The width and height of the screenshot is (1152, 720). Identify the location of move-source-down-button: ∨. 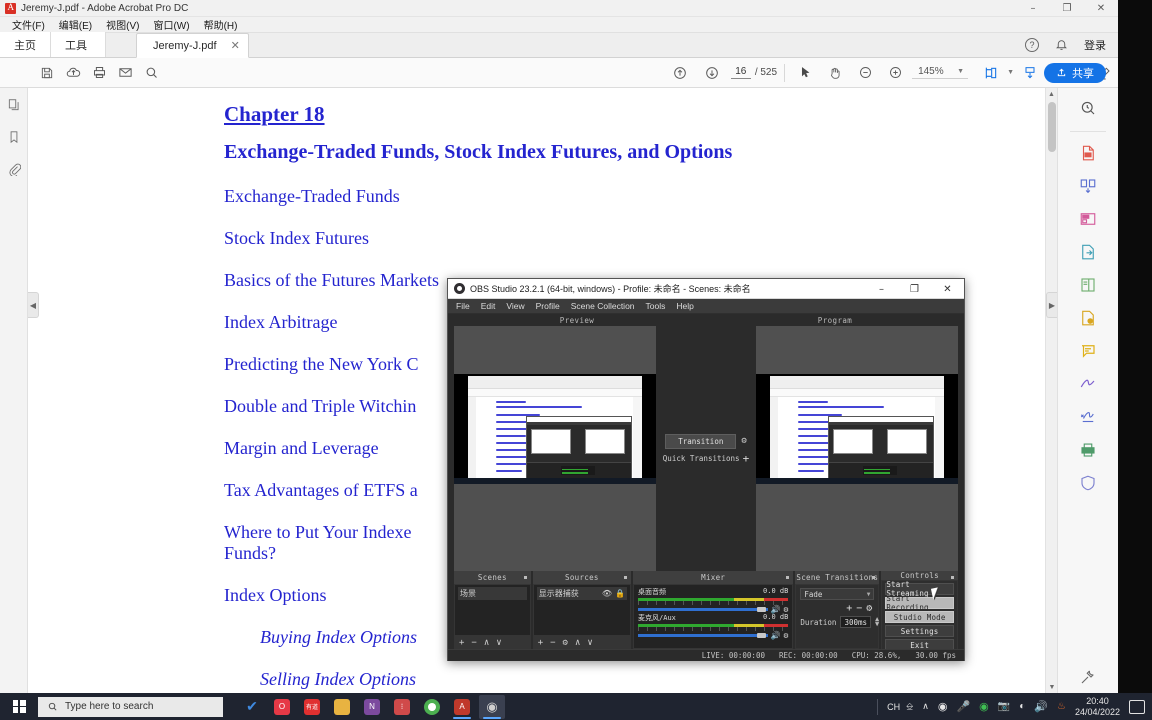
(589, 643).